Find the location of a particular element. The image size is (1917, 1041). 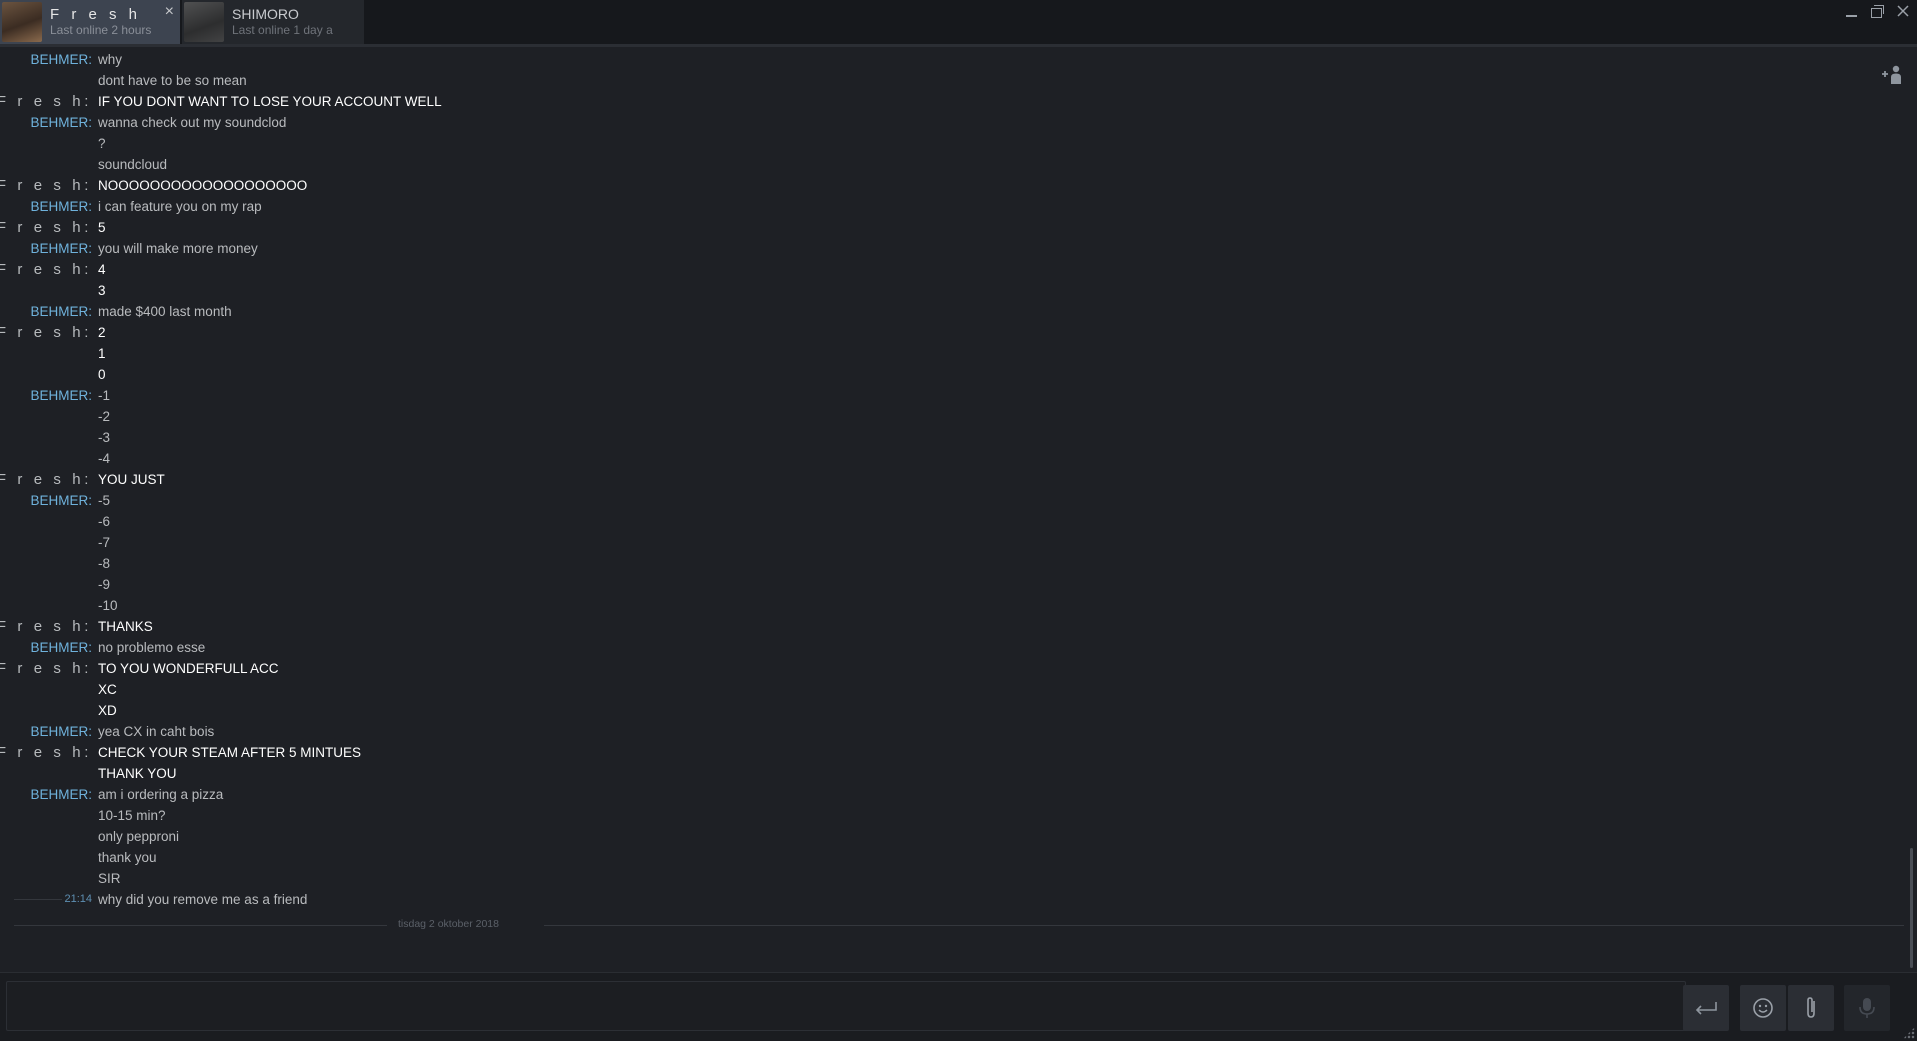

message-text: 1 is located at coordinates (102, 353).